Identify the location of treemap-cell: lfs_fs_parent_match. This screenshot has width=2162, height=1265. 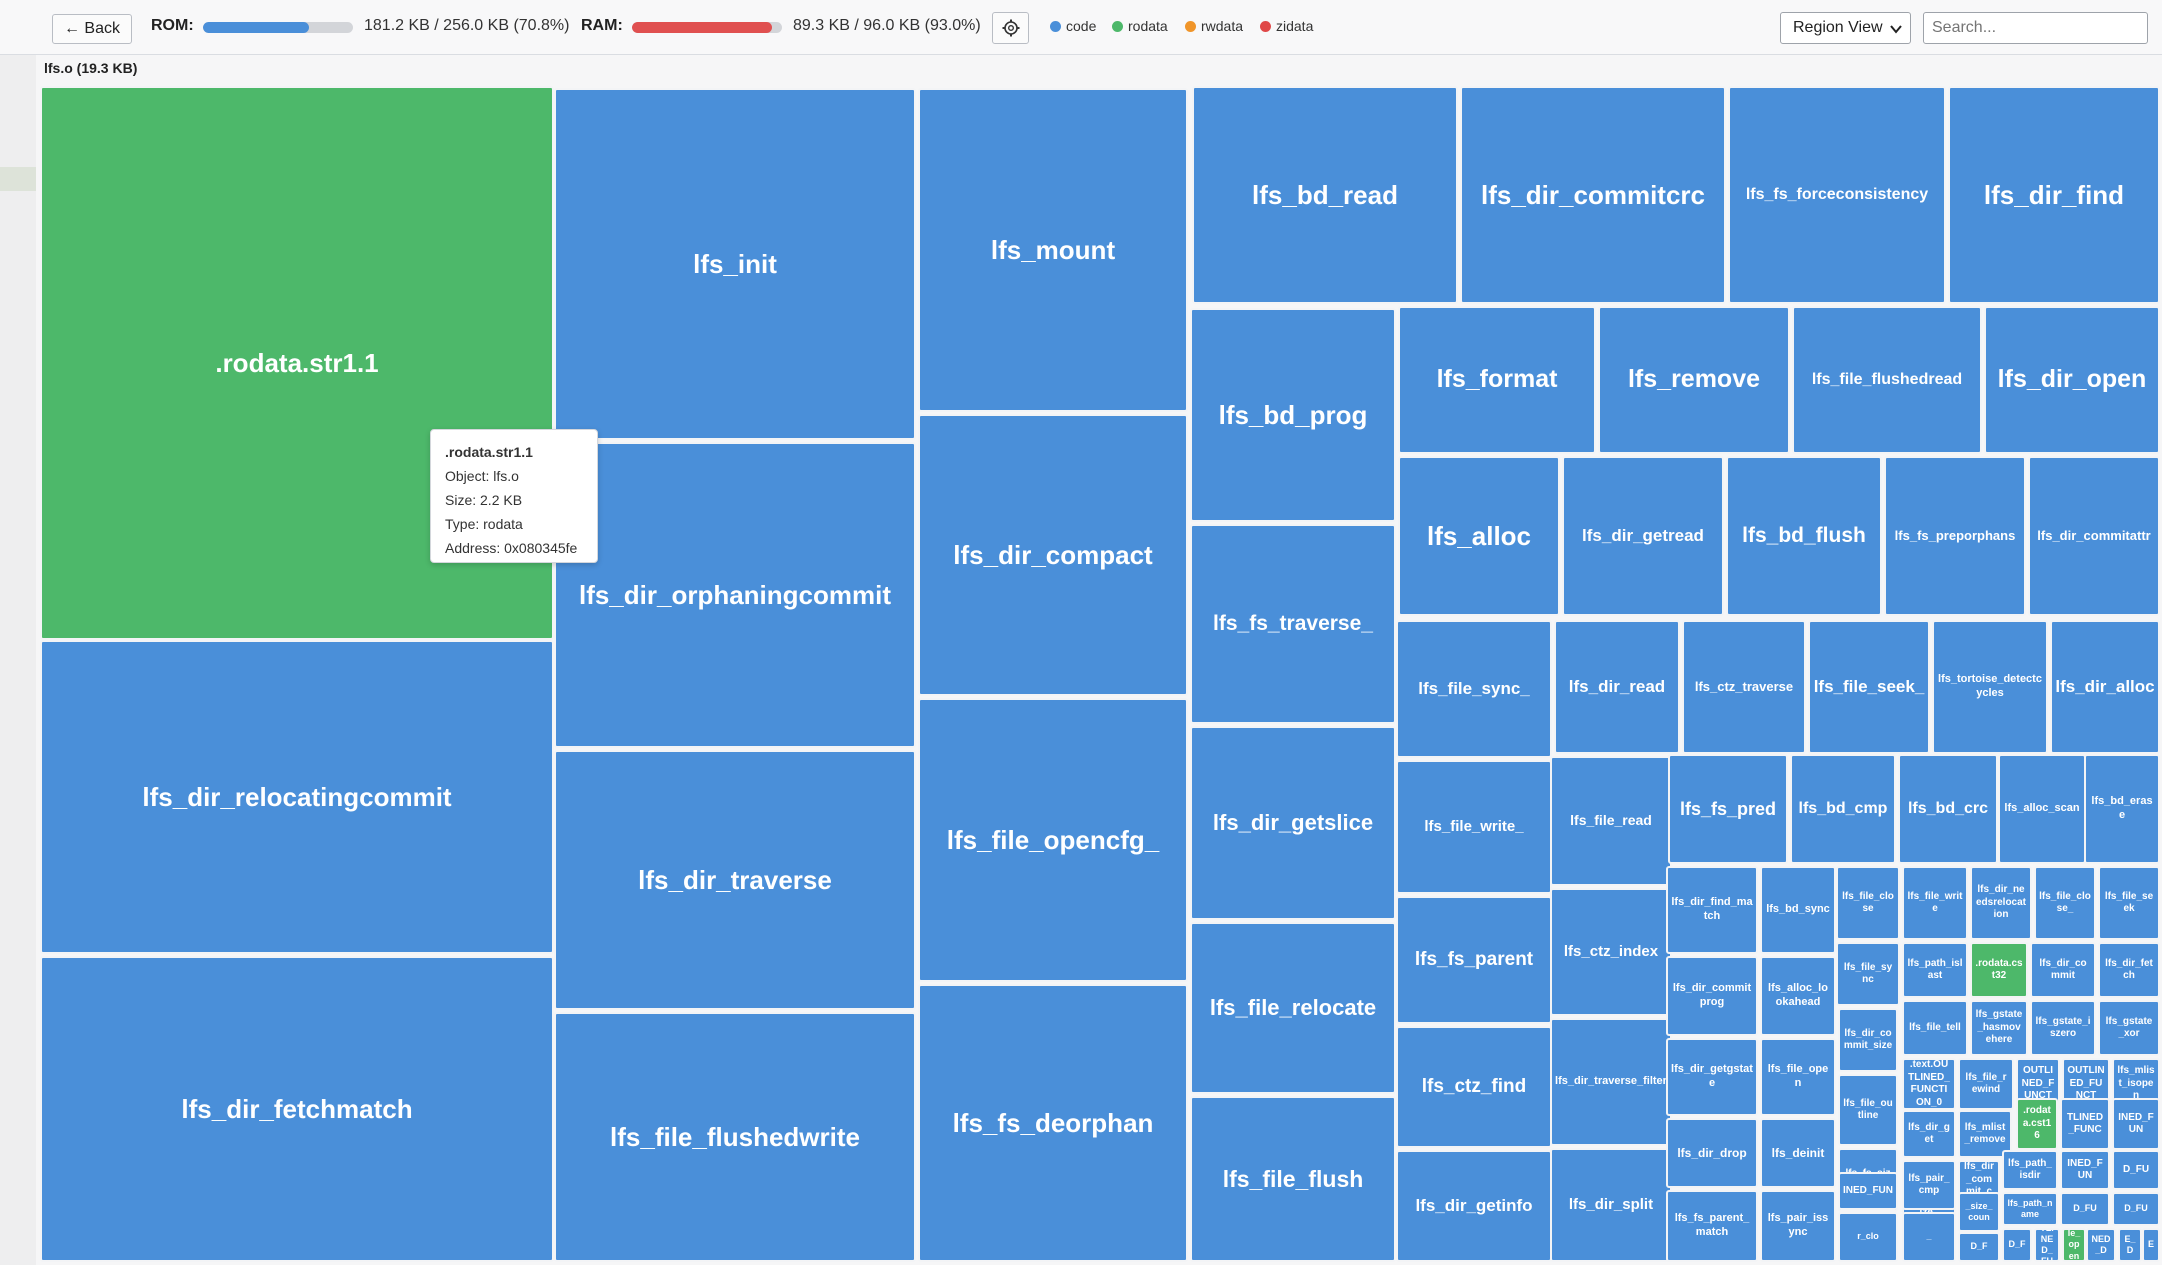
(1712, 1226).